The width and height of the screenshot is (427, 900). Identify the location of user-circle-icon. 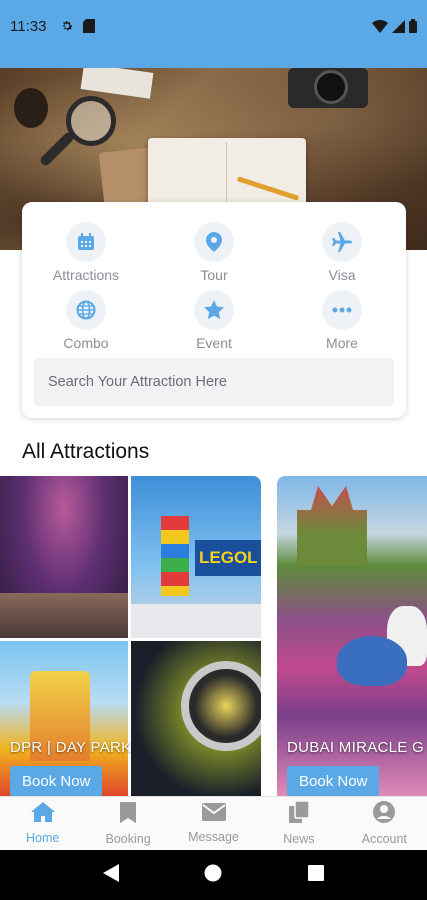
(384, 814).